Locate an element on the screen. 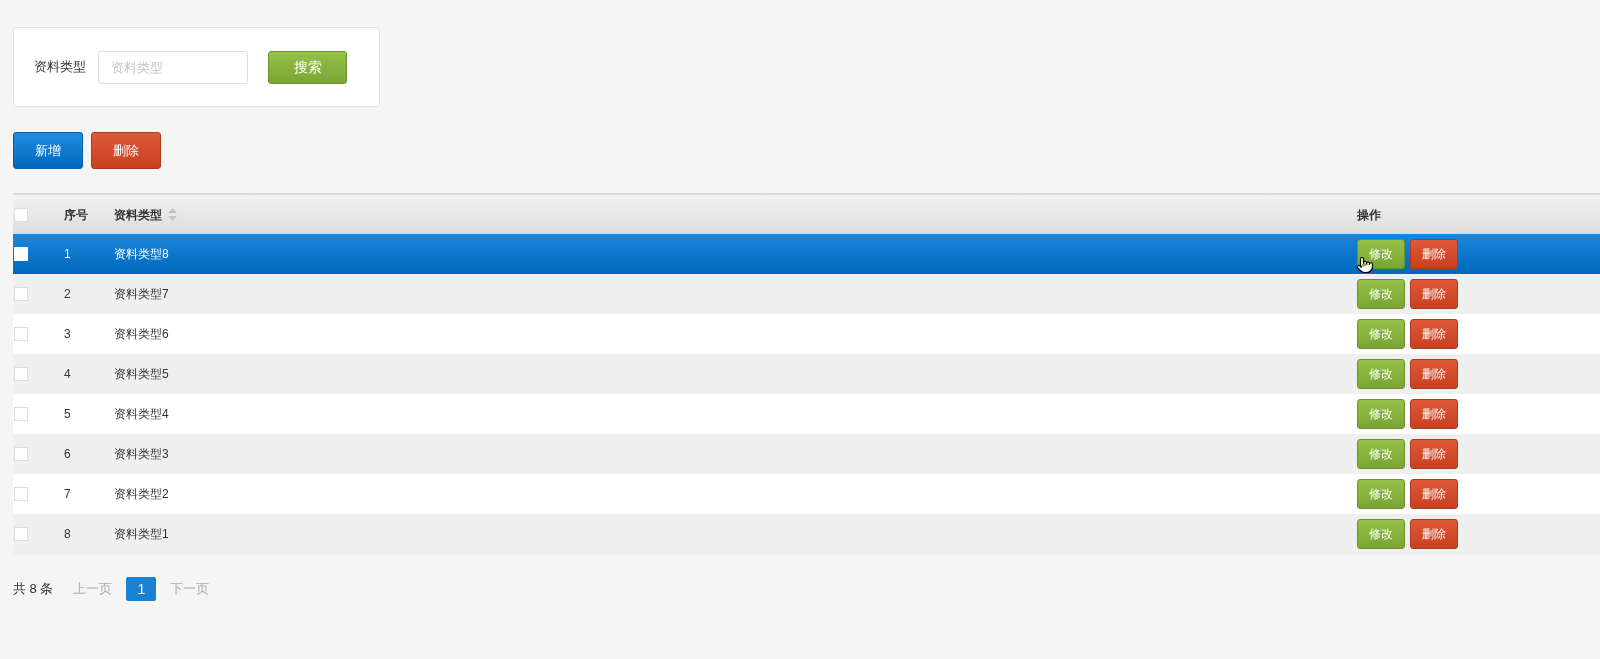  table-row: 2 资料类型7 修改 删除 is located at coordinates (806, 294).